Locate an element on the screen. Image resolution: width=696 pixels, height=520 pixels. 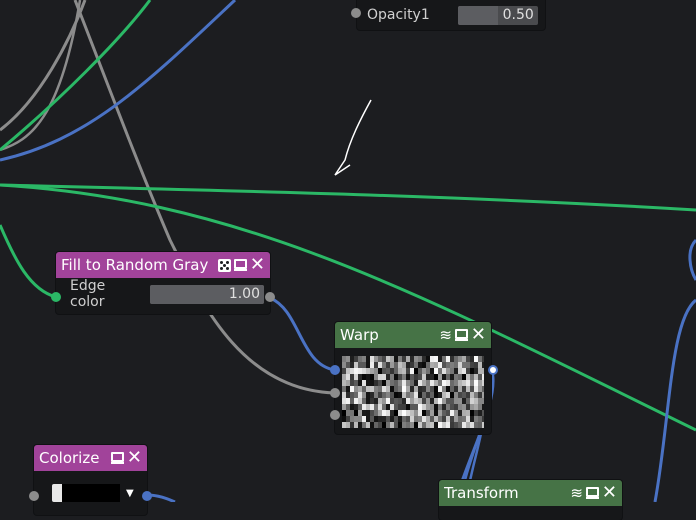
opacity-input-port is located at coordinates (356, 13).